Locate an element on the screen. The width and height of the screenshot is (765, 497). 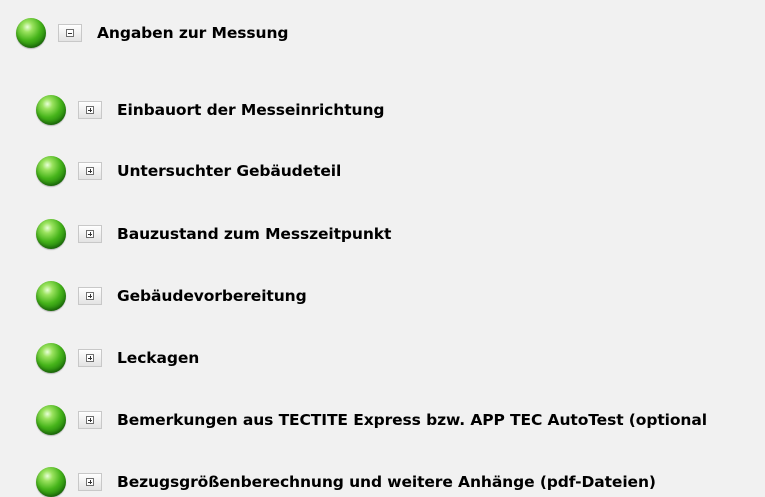
tree-node-einbauort: Einbauort der Messeinrichtung is located at coordinates (210, 110).